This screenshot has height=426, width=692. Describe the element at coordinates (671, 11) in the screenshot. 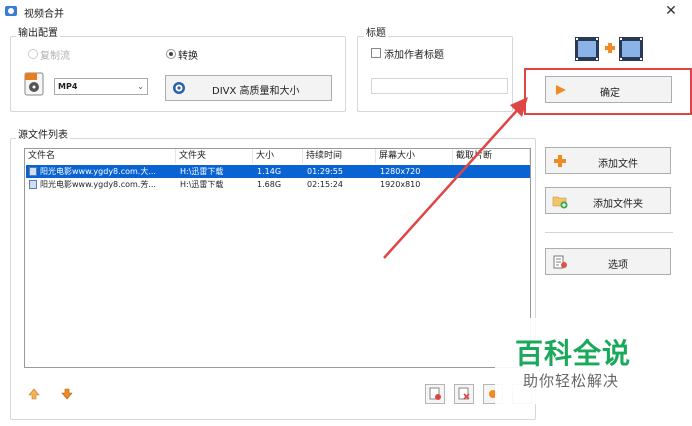

I see `close-icon: ✕` at that location.